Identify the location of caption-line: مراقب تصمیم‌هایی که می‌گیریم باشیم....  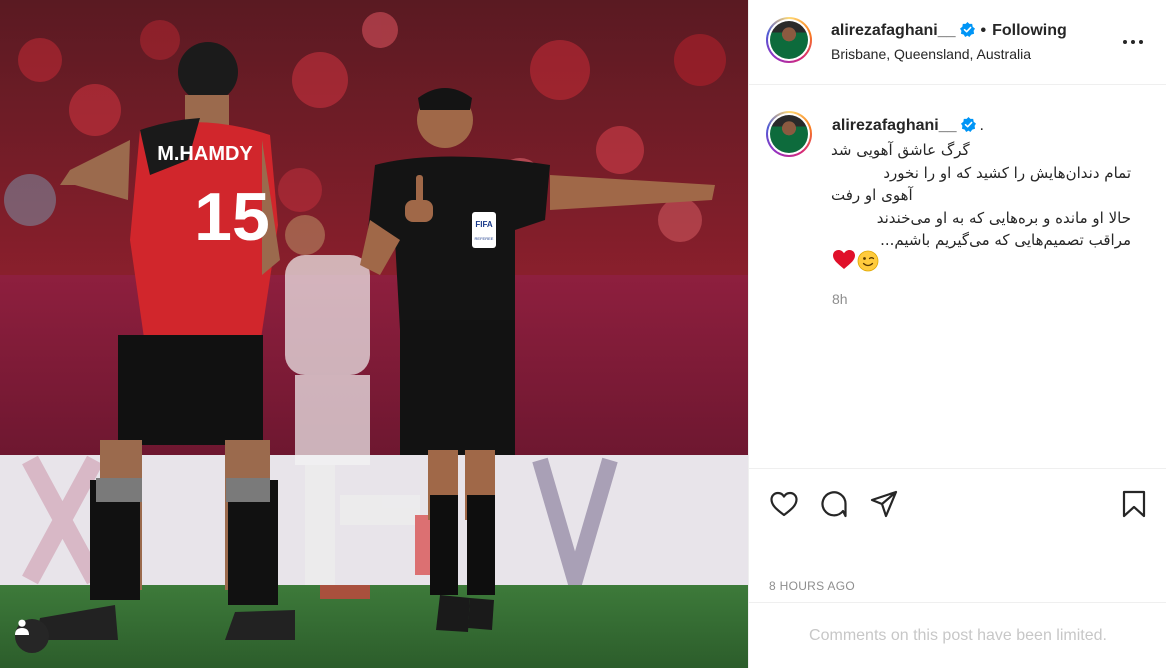
(1005, 240).